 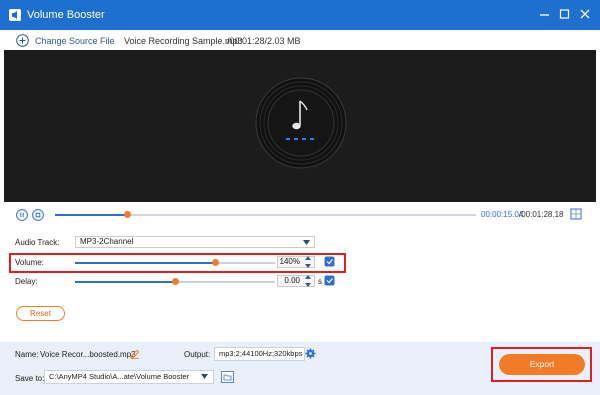 I want to click on output-label: Output:, so click(x=197, y=354).